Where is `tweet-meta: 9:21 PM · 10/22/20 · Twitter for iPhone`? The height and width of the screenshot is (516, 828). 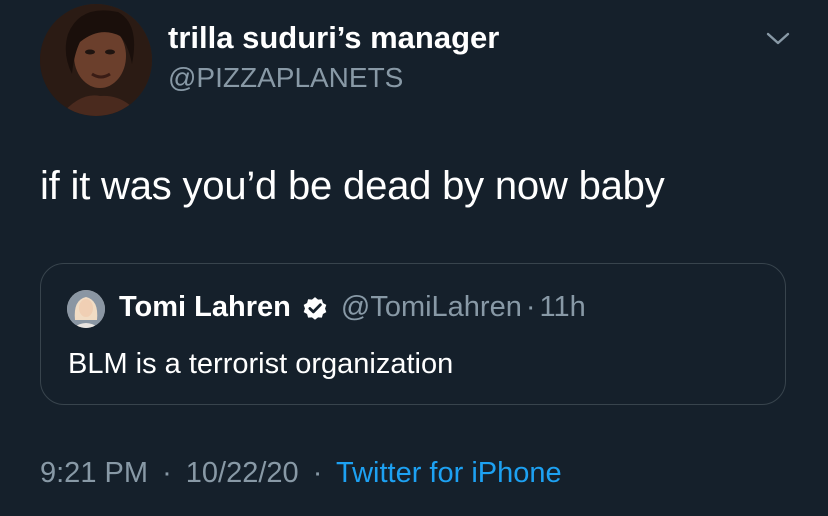 tweet-meta: 9:21 PM · 10/22/20 · Twitter for iPhone is located at coordinates (301, 473).